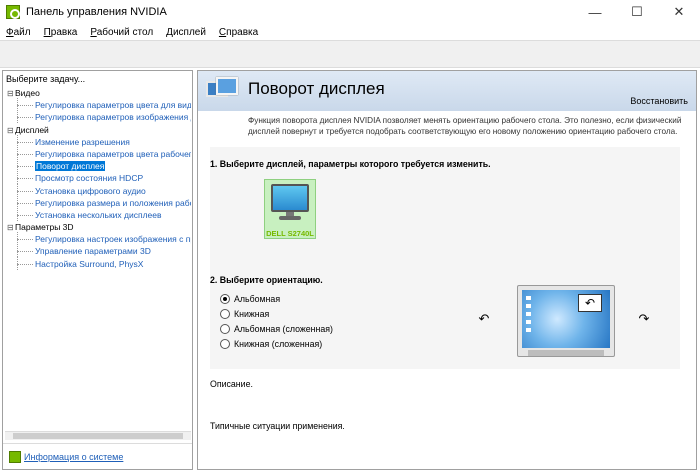  Describe the element at coordinates (595, 12) in the screenshot. I see `minimize-button: —` at that location.